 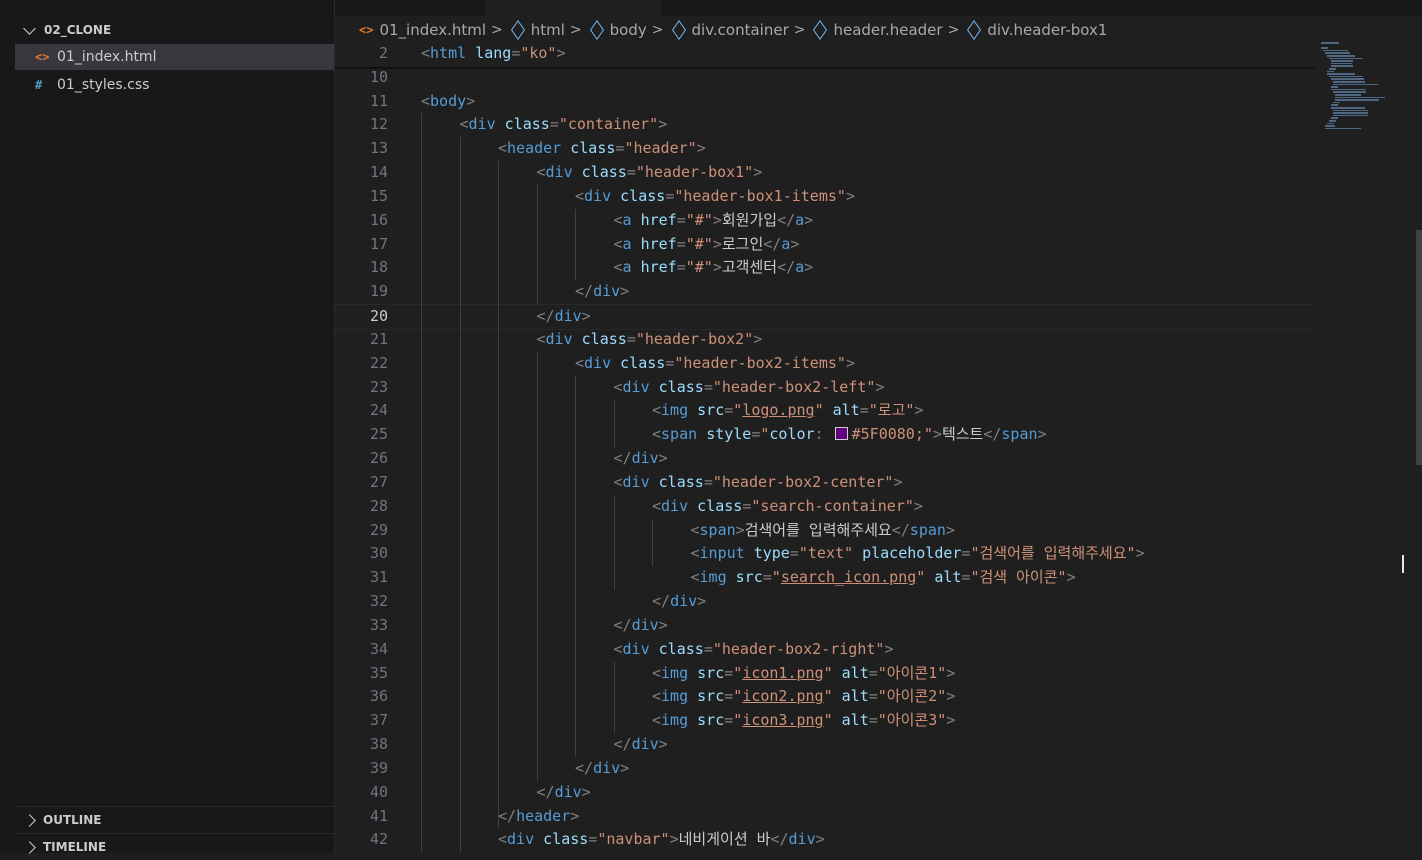 I want to click on code-line: 17 <a href="#">로그인</a>, so click(x=825, y=245).